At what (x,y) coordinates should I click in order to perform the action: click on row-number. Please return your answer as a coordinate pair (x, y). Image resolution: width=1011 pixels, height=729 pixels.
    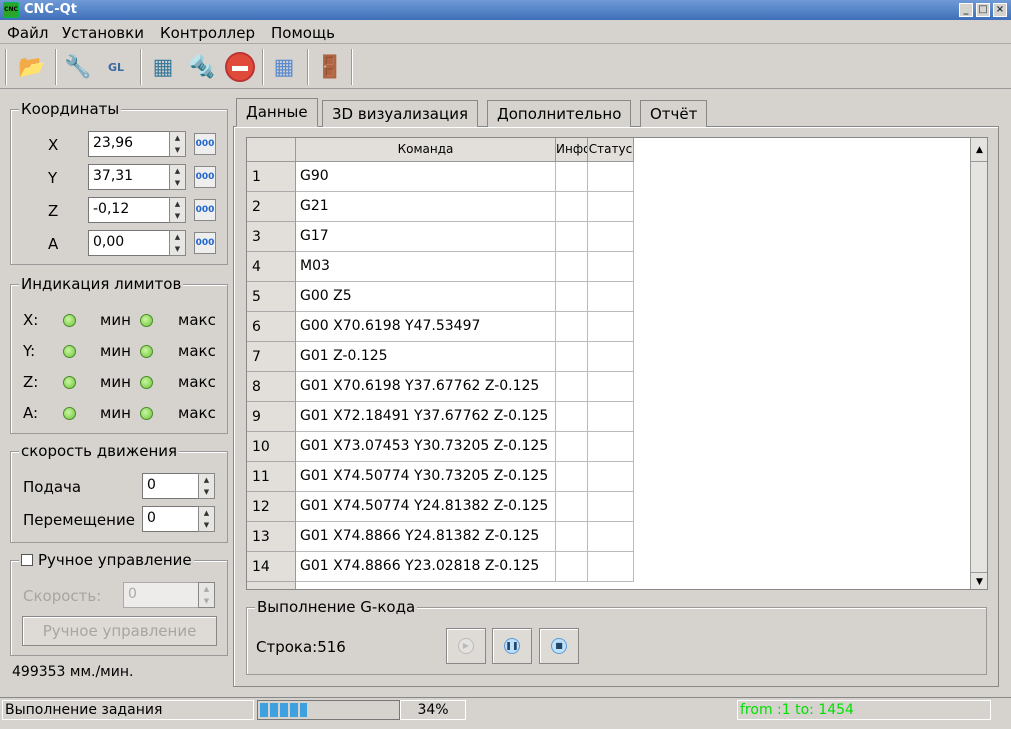
    Looking at the image, I should click on (271, 585).